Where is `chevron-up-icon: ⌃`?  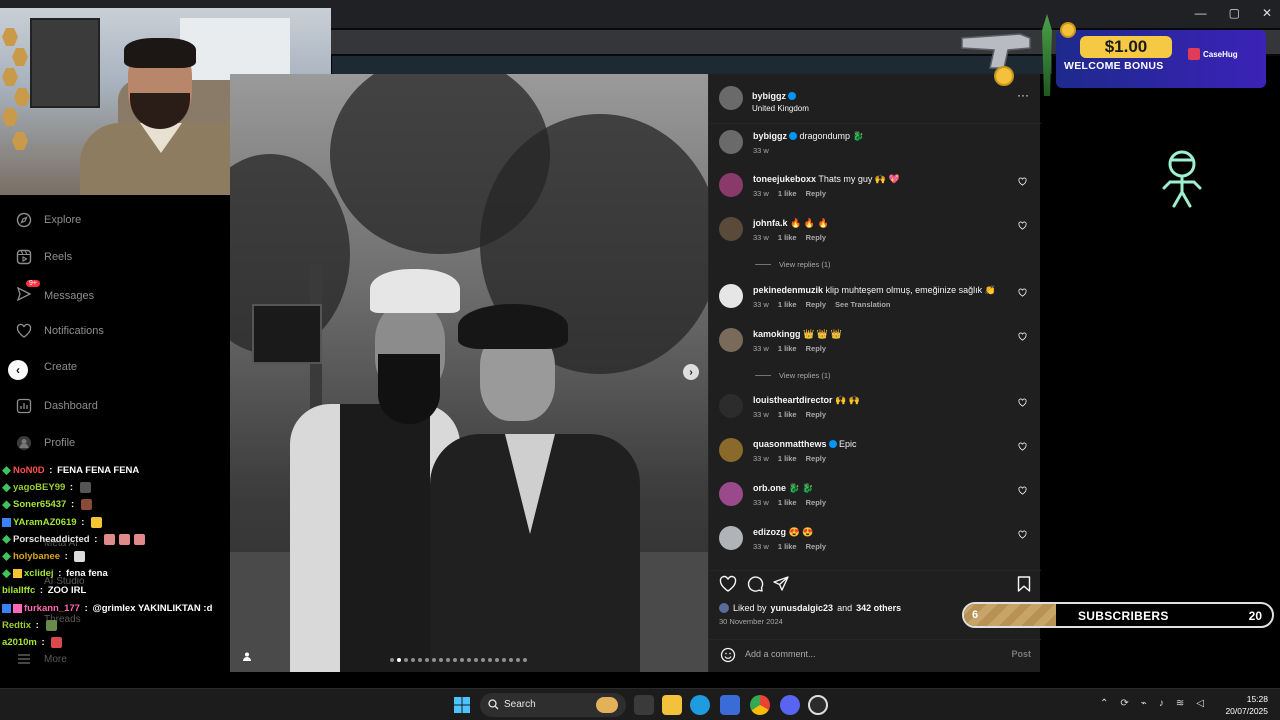
chevron-up-icon: ⌃ is located at coordinates (1104, 703).